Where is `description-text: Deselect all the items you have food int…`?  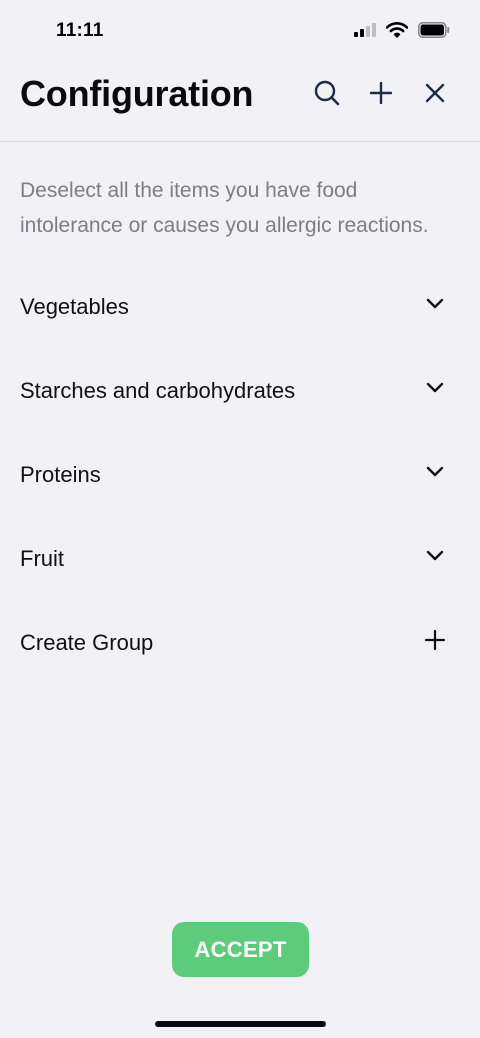
description-text: Deselect all the items you have food int… is located at coordinates (224, 208).